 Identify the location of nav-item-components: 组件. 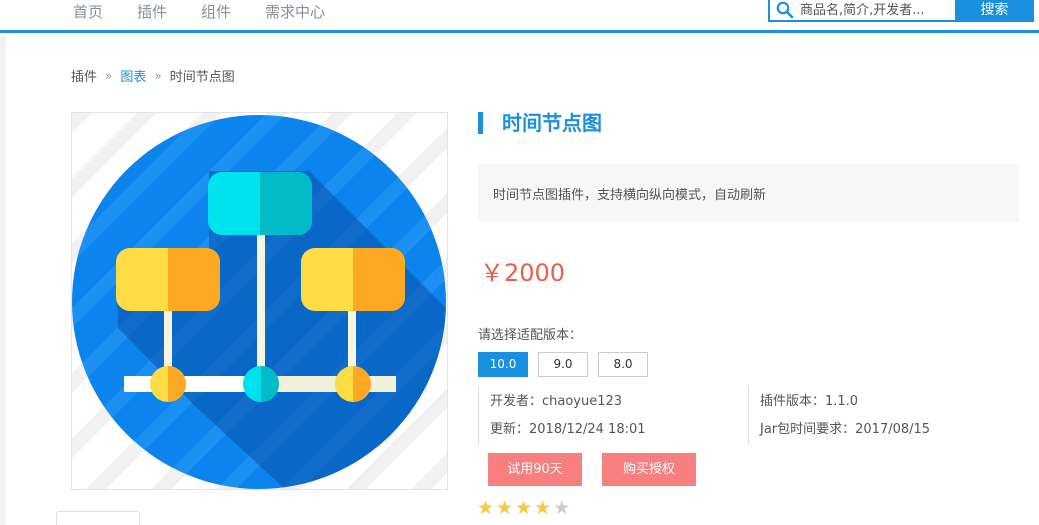
(216, 12).